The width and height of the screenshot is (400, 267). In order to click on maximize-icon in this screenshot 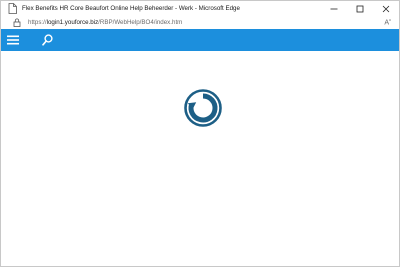, I will do `click(360, 8)`.